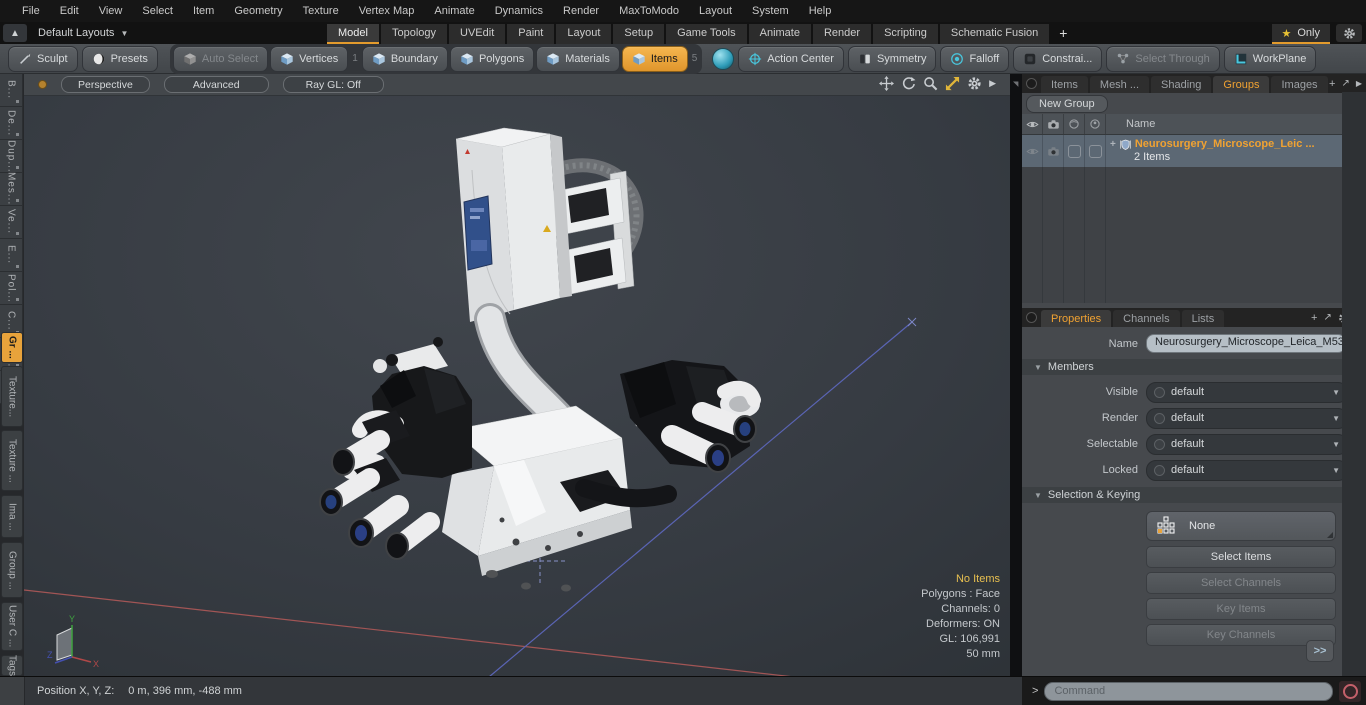 The width and height of the screenshot is (1366, 705). Describe the element at coordinates (387, 11) in the screenshot. I see `menu-vertex-map: Vertex Map` at that location.